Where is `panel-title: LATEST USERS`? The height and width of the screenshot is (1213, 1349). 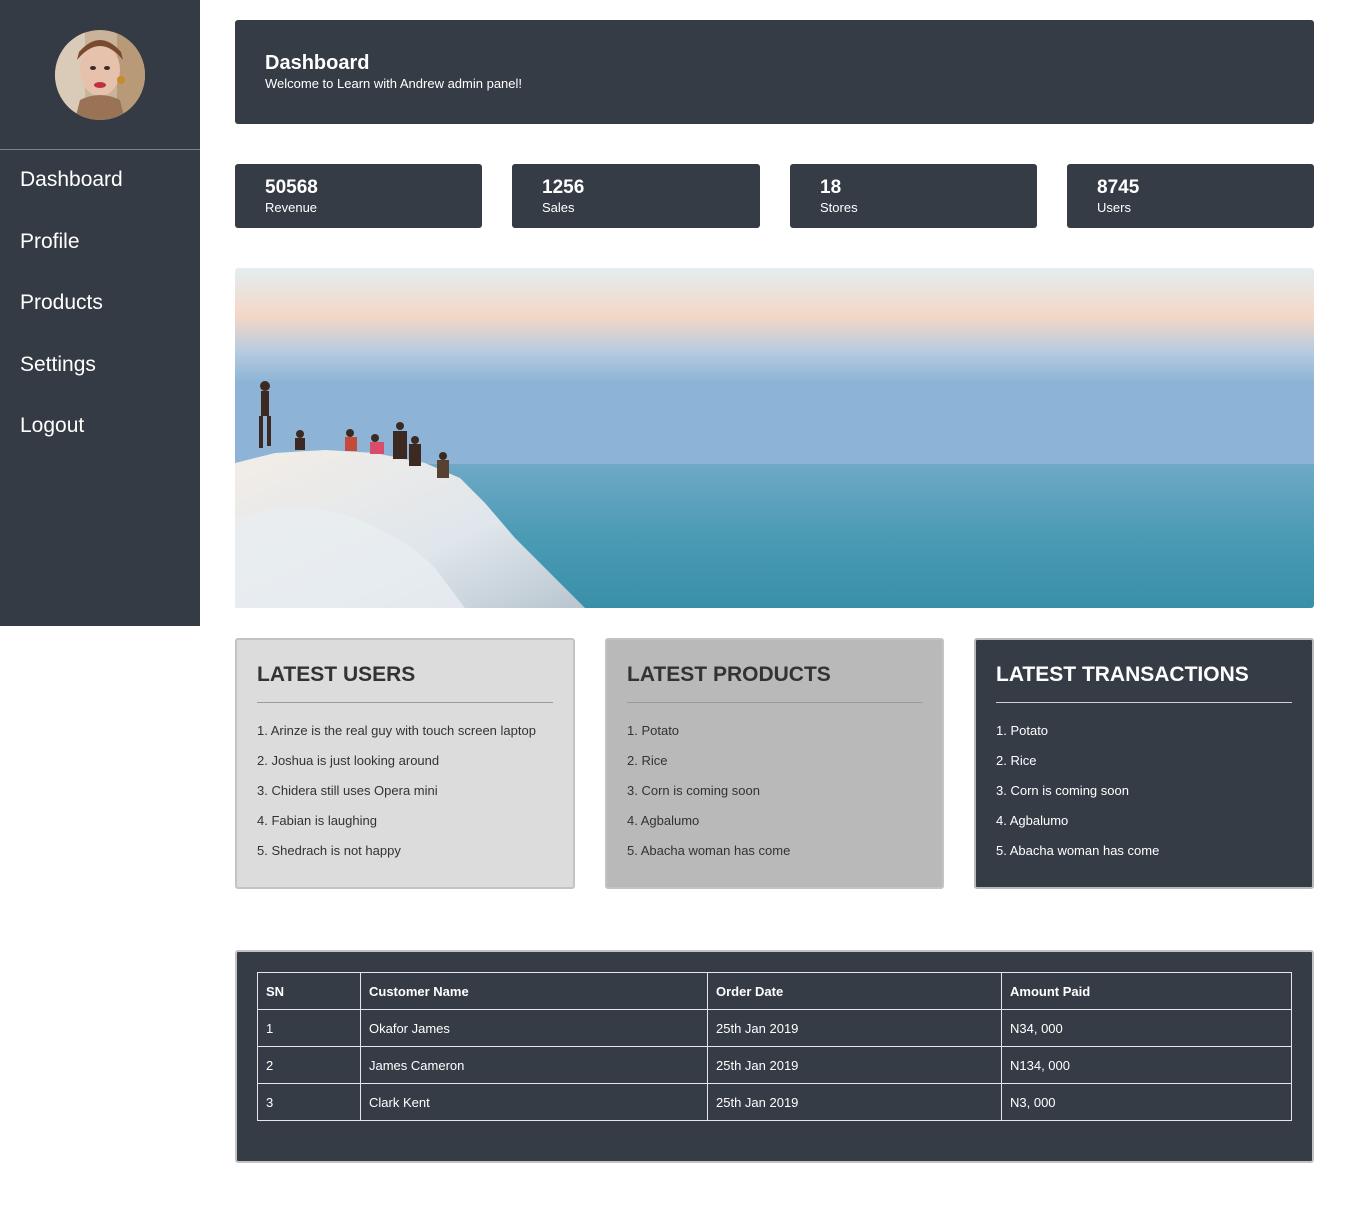
panel-title: LATEST USERS is located at coordinates (405, 681).